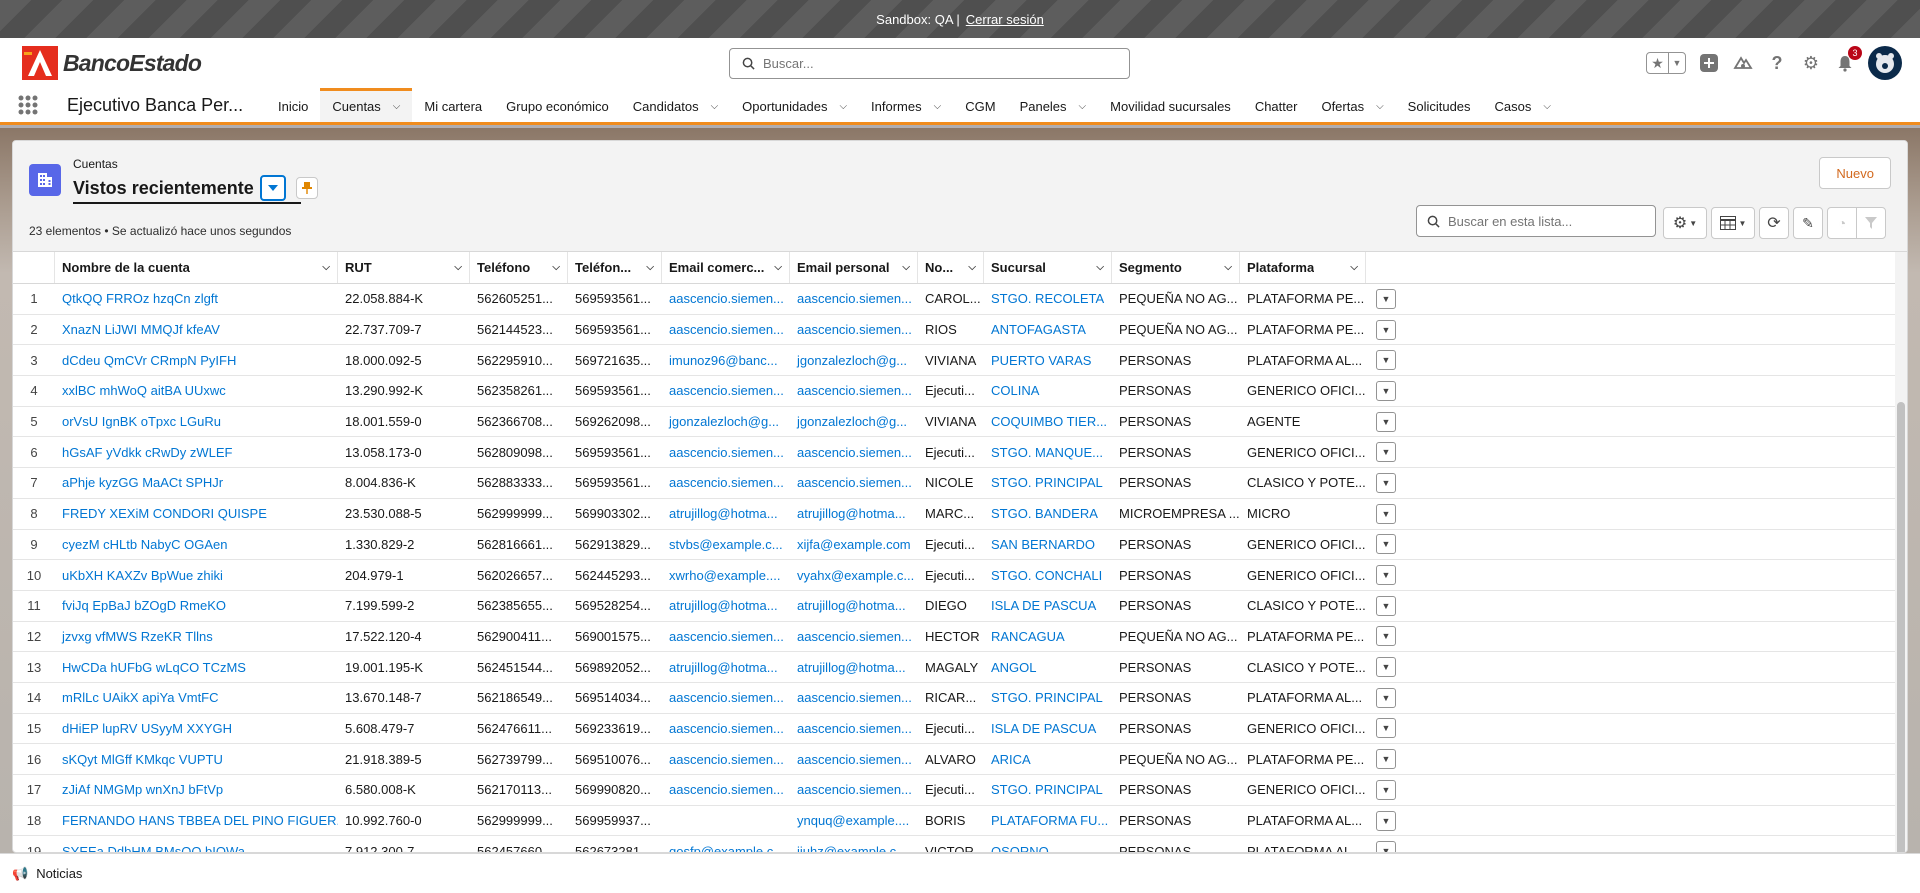 The image size is (1920, 893). What do you see at coordinates (1048, 575) in the screenshot?
I see `cell-branch: STGO. CONCHALI` at bounding box center [1048, 575].